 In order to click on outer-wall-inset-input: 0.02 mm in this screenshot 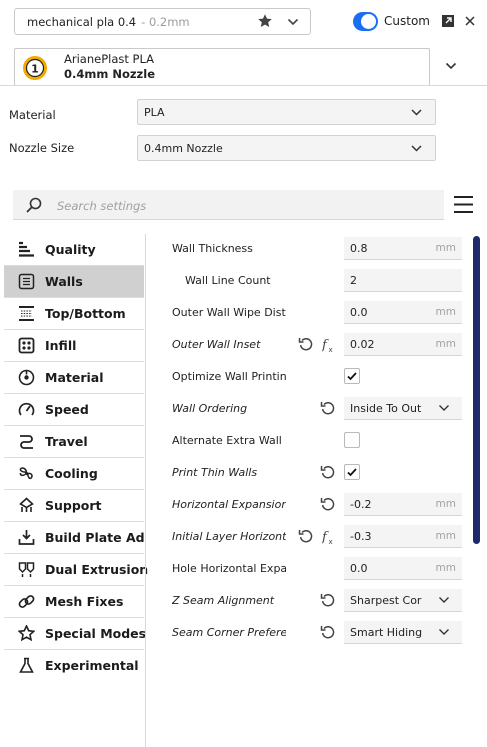, I will do `click(403, 344)`.